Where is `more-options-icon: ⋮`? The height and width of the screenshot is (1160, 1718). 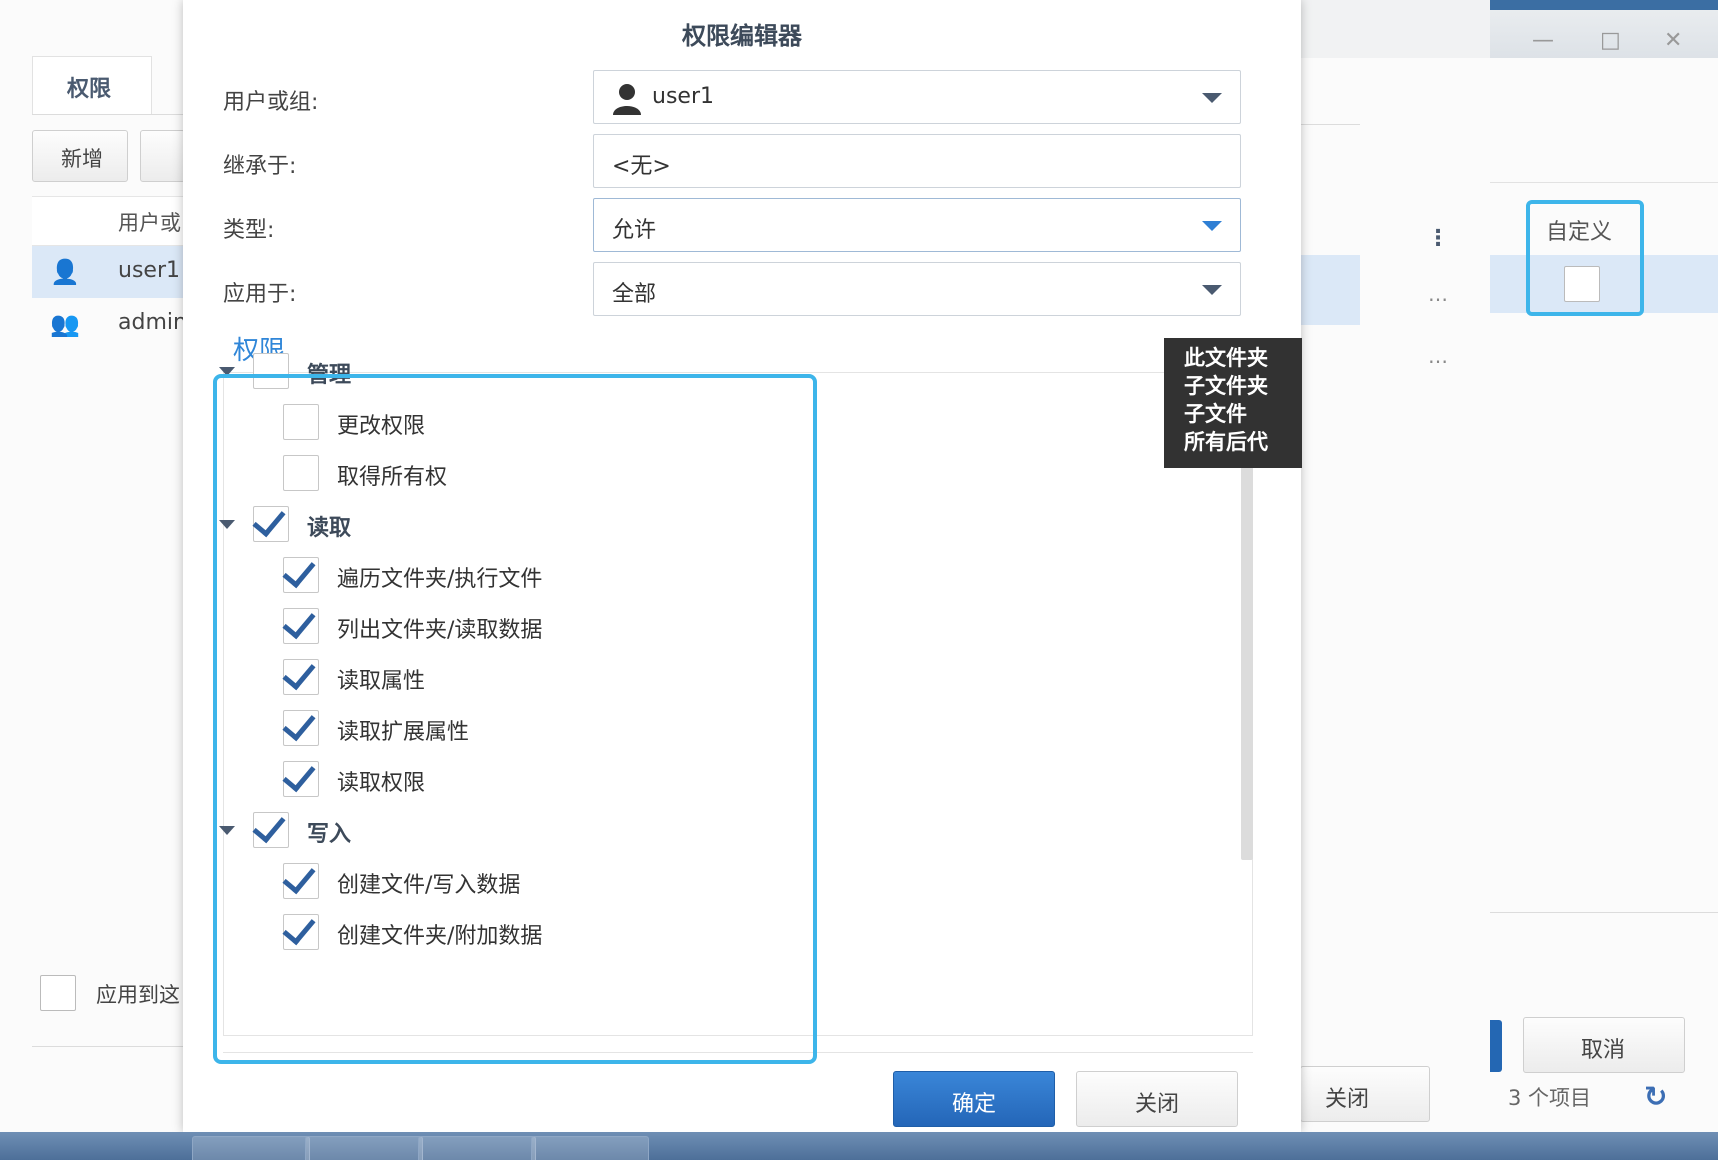 more-options-icon: ⋮ is located at coordinates (1438, 238).